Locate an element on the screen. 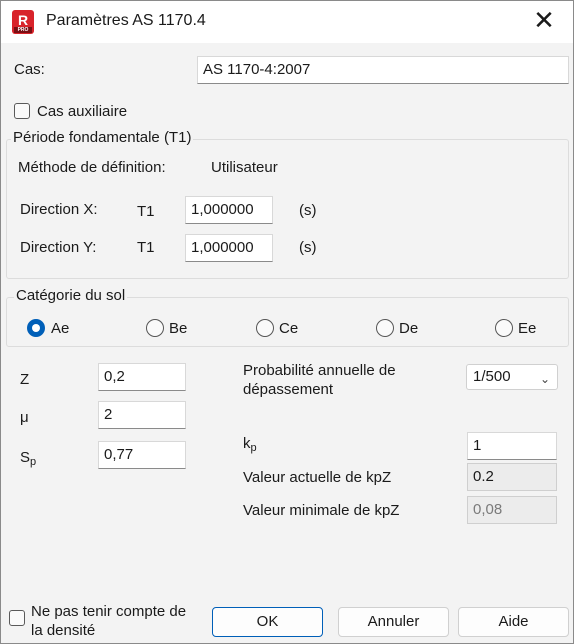 Image resolution: width=574 pixels, height=644 pixels. period-x-input: 1,000000 is located at coordinates (229, 210).